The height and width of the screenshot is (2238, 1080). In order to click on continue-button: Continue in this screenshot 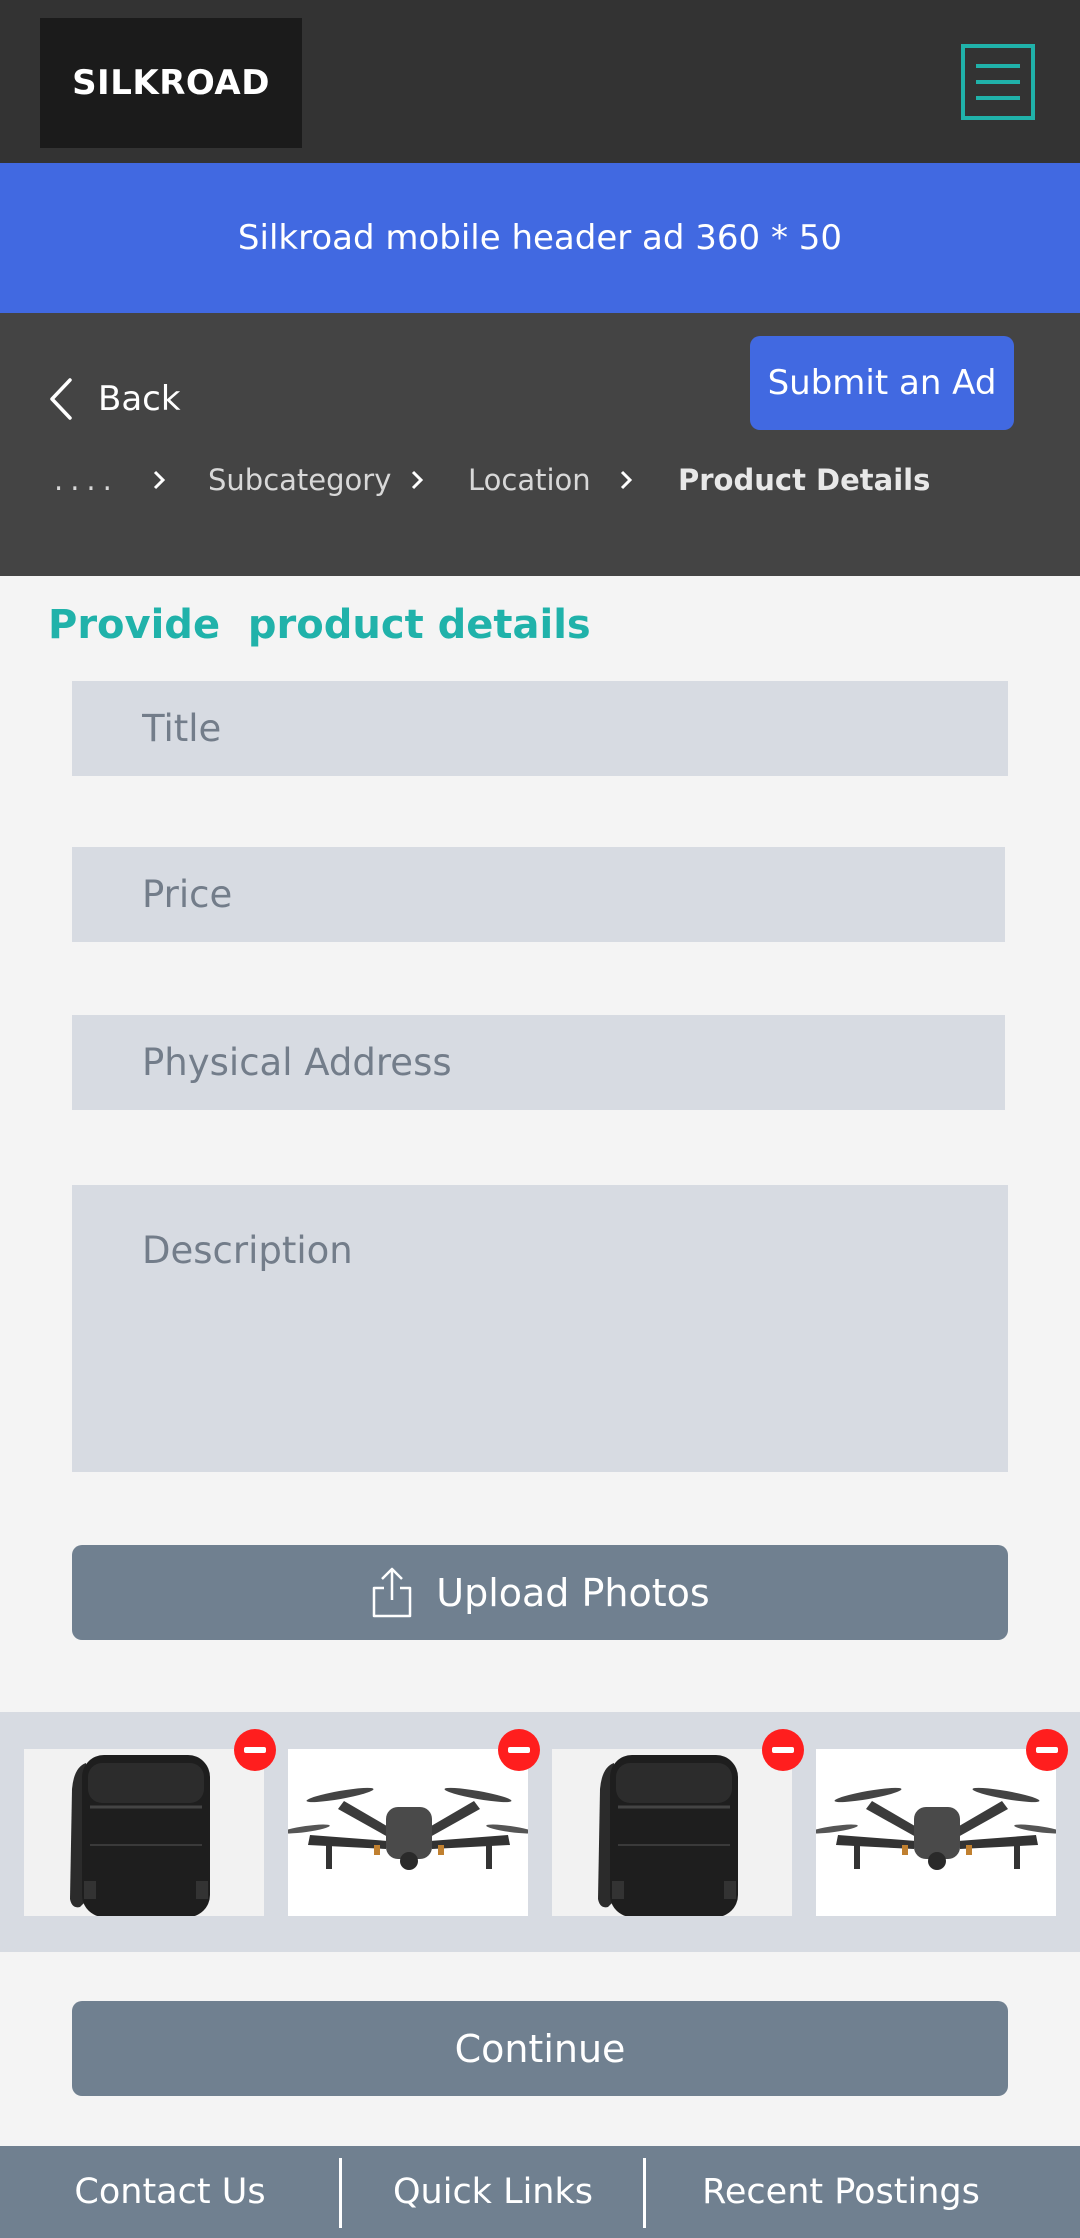, I will do `click(540, 2048)`.